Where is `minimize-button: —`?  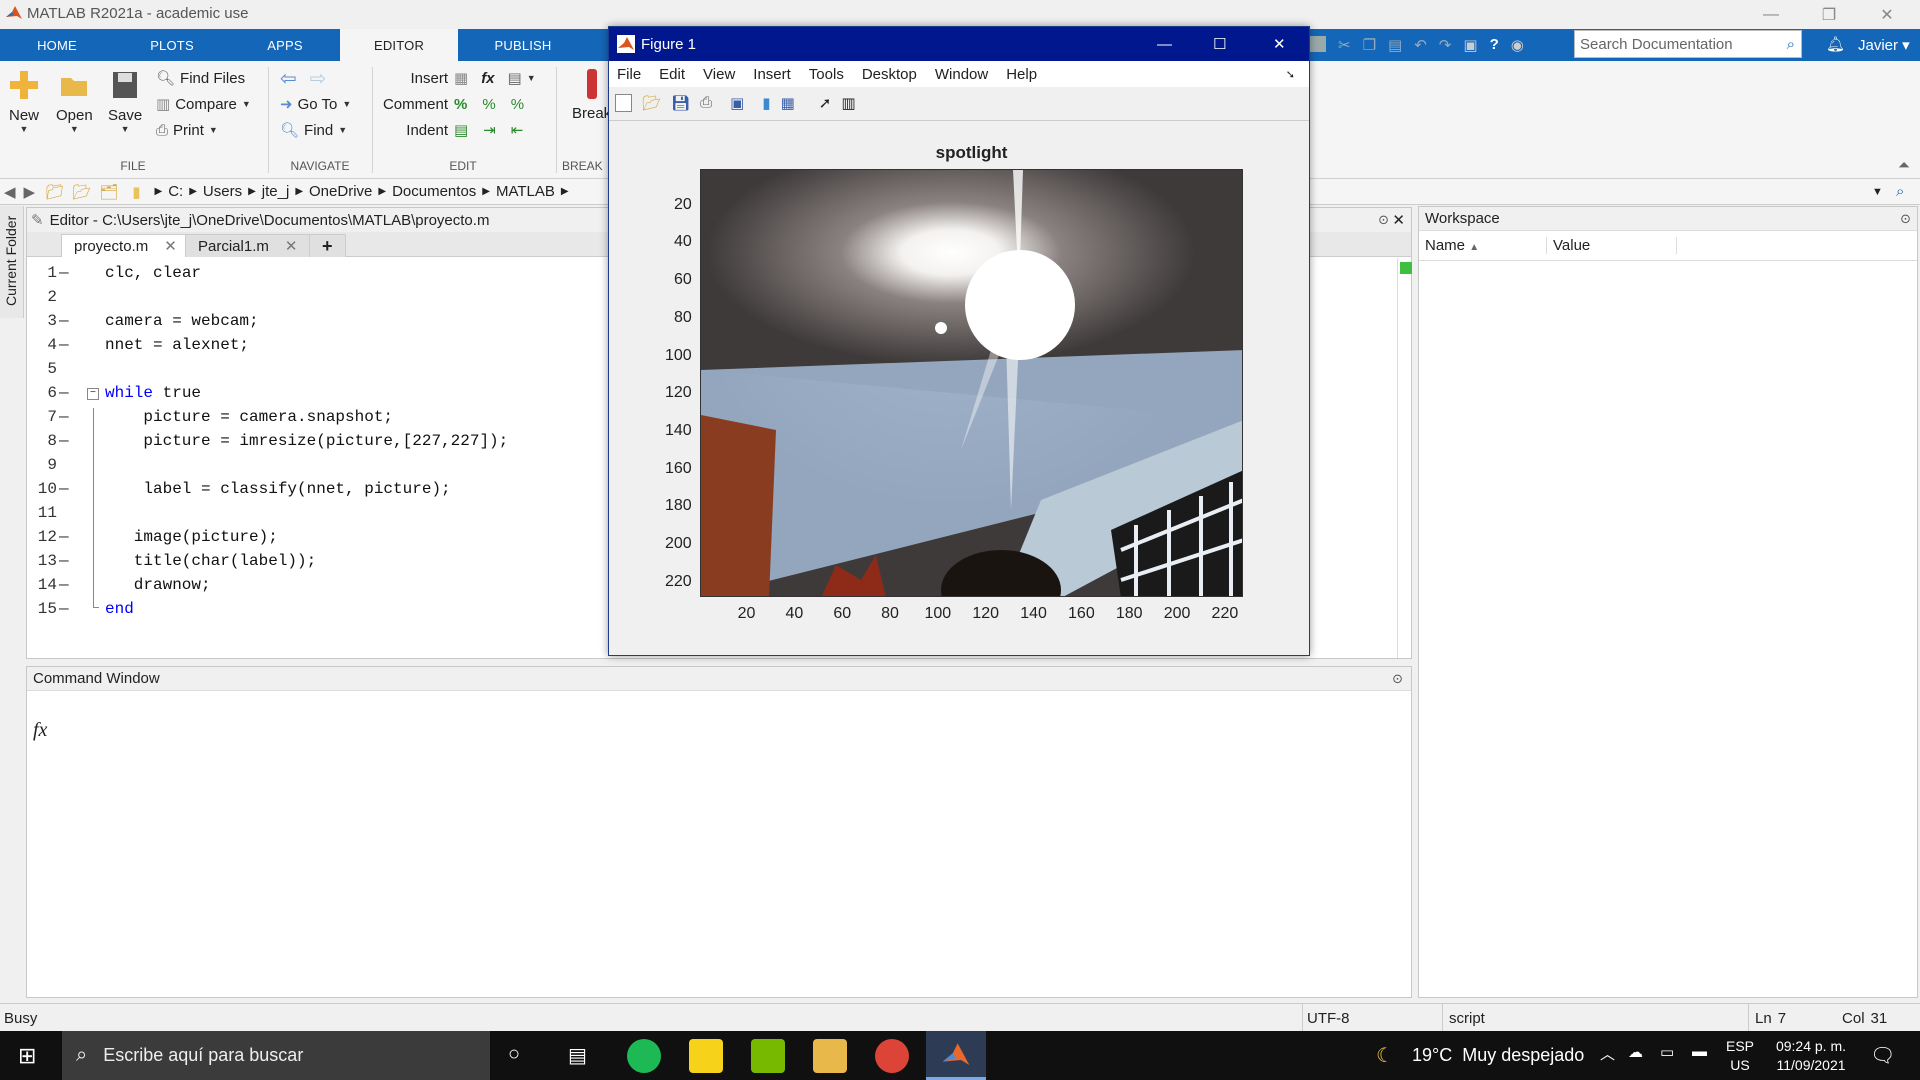 minimize-button: — is located at coordinates (1164, 44).